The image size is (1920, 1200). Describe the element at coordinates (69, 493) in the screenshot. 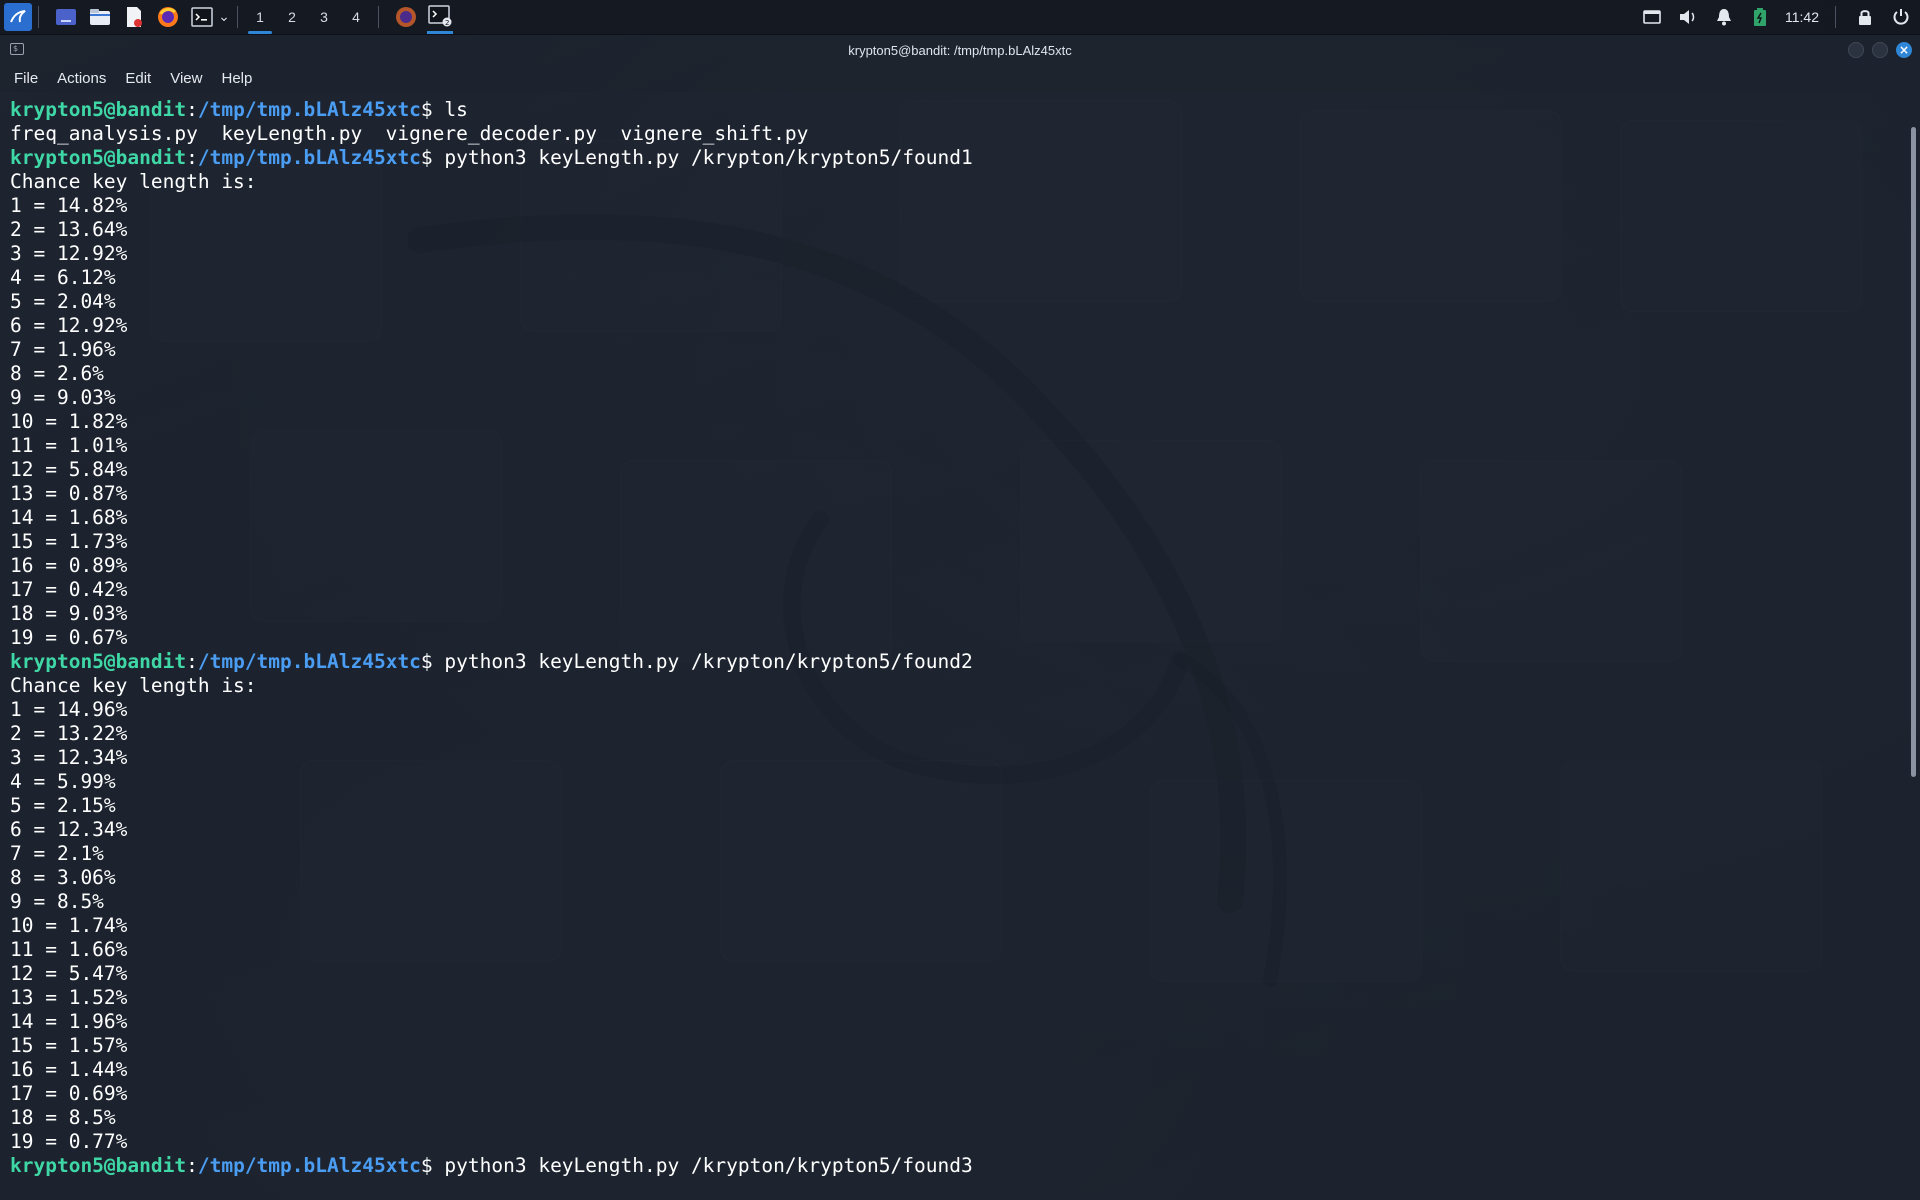

I see `output-line: 13 = 0.87%` at that location.